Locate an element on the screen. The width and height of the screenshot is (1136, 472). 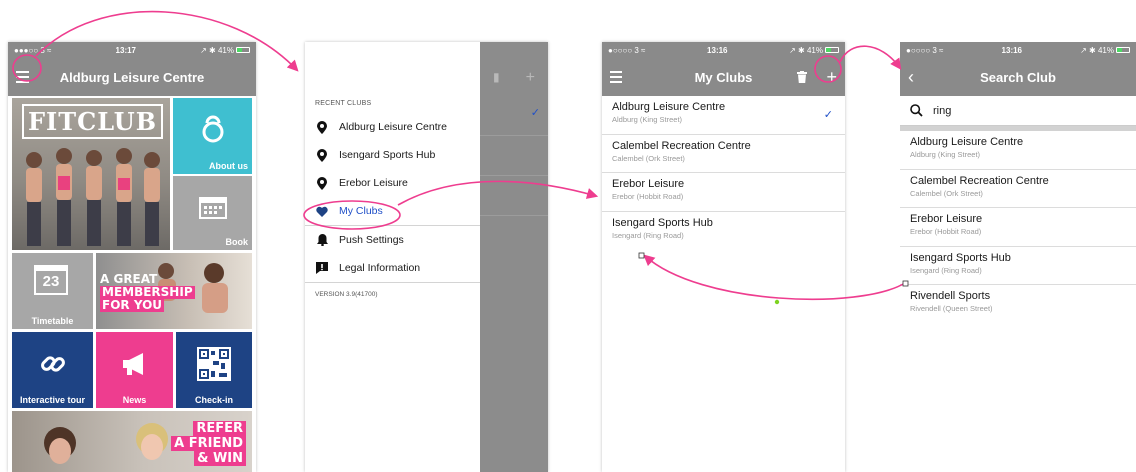
calendar-day-icon: 23 is located at coordinates (51, 280).